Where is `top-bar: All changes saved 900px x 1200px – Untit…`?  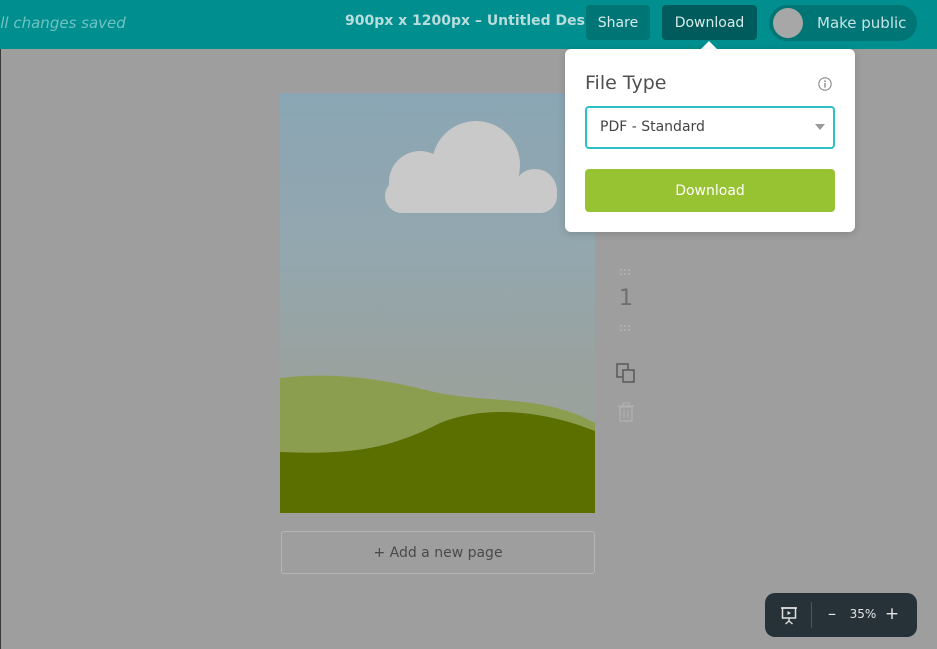
top-bar: All changes saved 900px x 1200px – Untit… is located at coordinates (468, 24).